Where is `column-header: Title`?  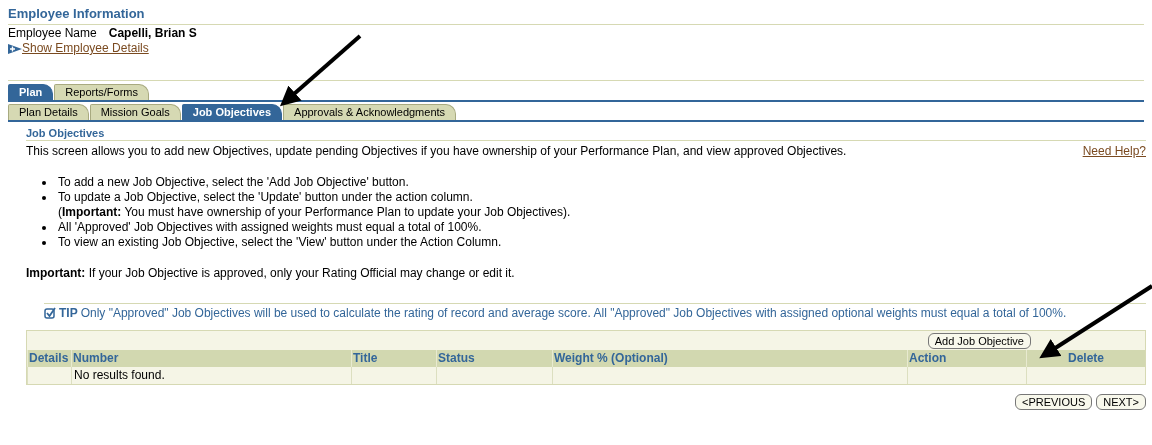
column-header: Title is located at coordinates (393, 358).